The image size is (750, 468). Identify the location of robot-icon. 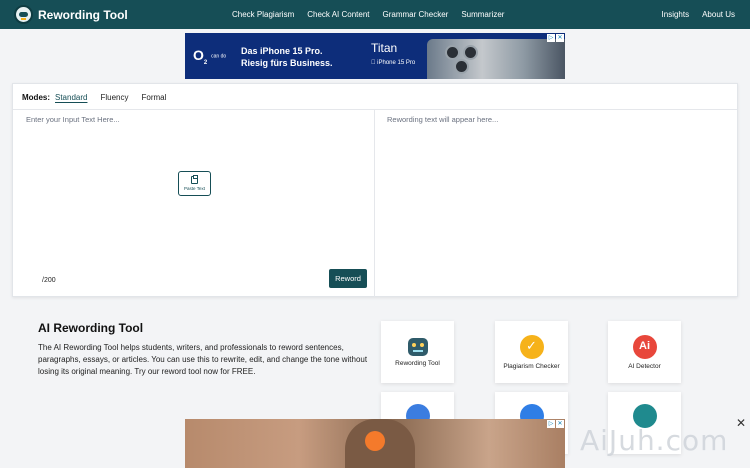
(417, 347).